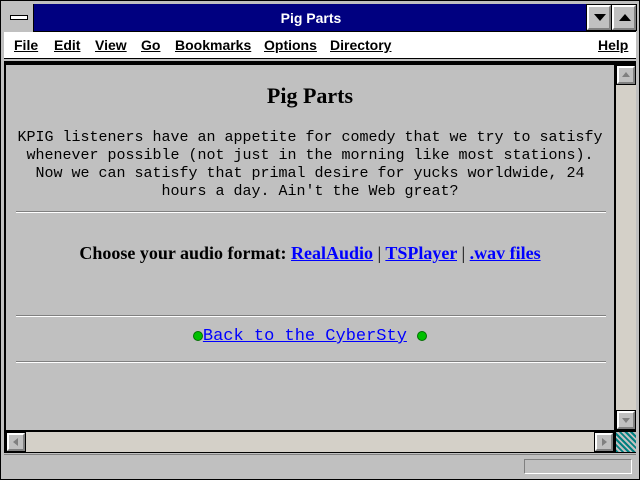 The image size is (640, 480). I want to click on menu-bookmarks: Bookmarks, so click(213, 45).